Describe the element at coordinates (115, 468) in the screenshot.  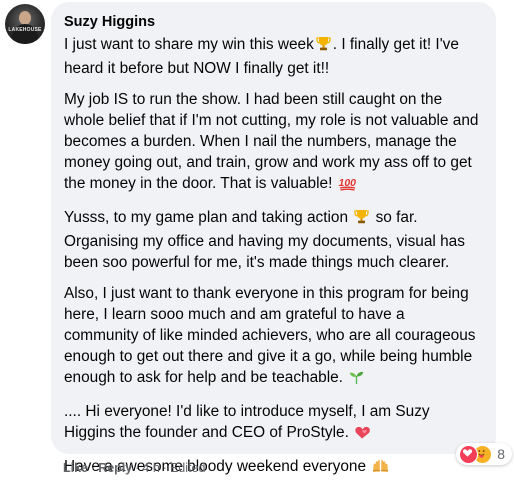
I see `reply-button: Reply` at that location.